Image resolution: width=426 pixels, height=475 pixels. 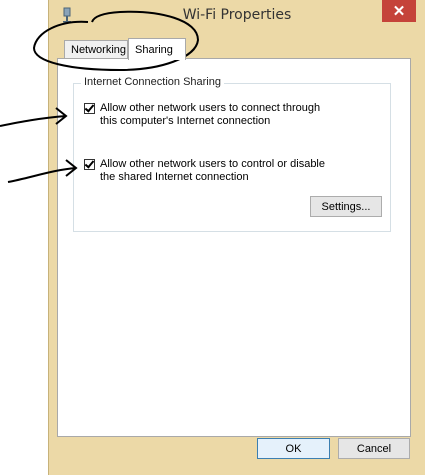 I want to click on close-icon: ✕, so click(x=399, y=11).